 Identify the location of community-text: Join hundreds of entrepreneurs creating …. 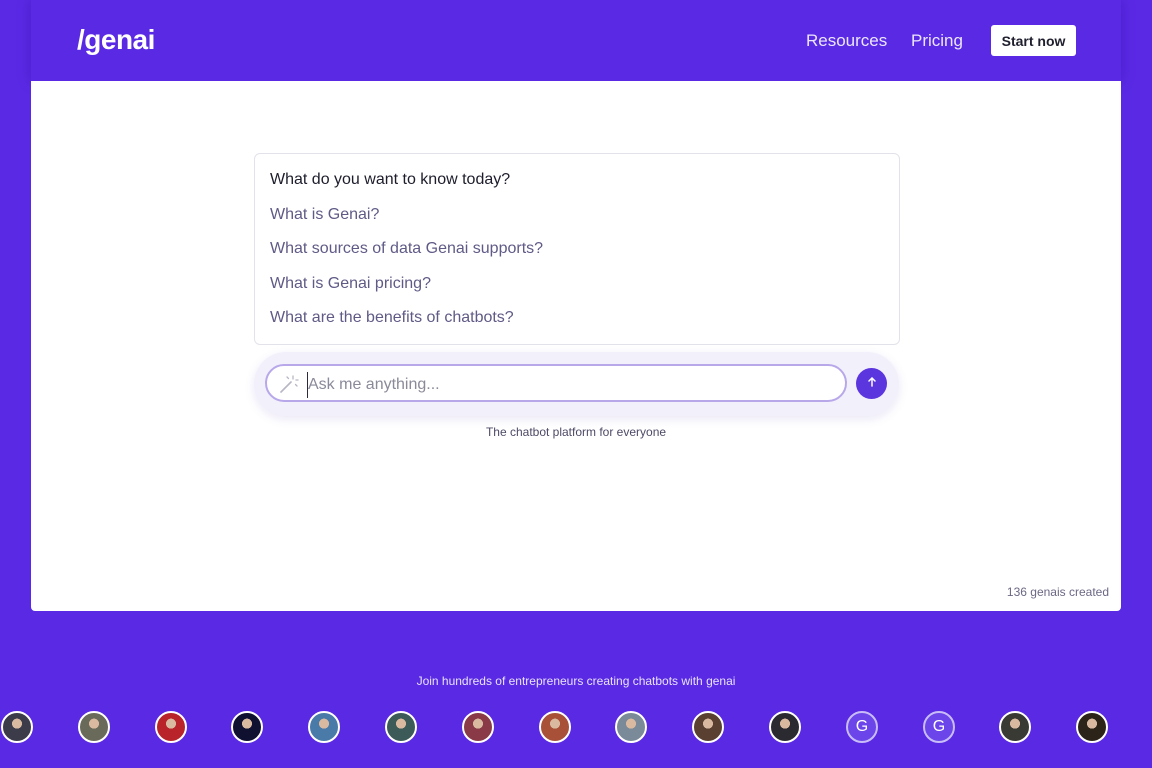
(576, 681).